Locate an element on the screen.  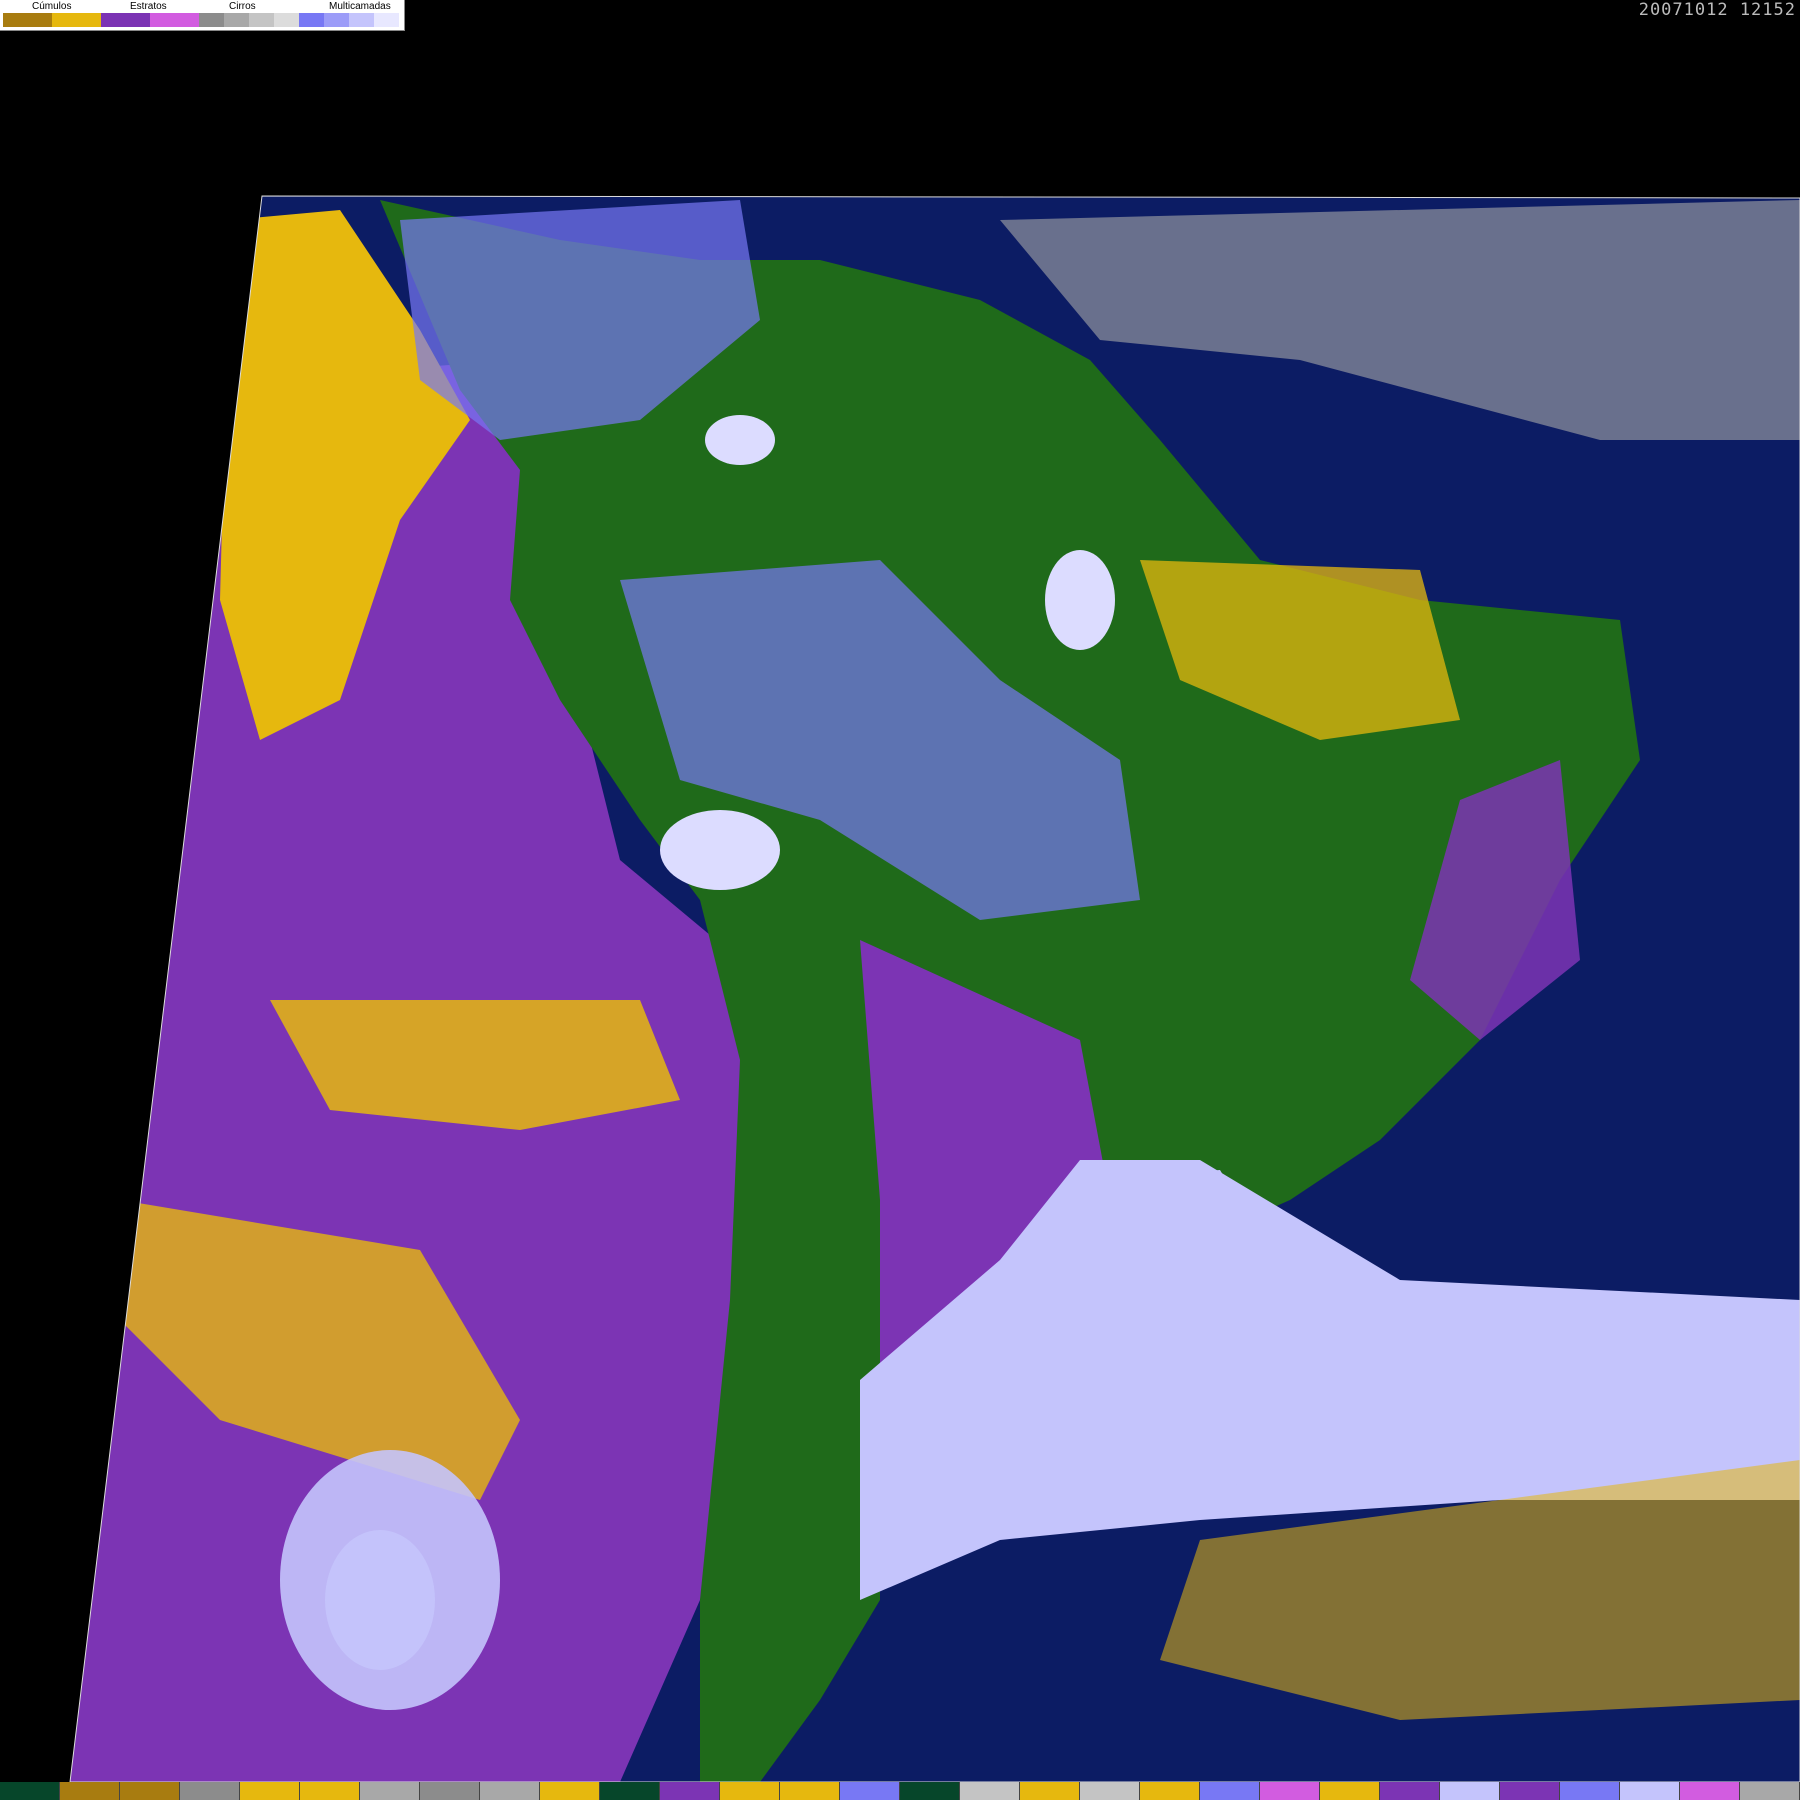
color-index-strip is located at coordinates (900, 1791).